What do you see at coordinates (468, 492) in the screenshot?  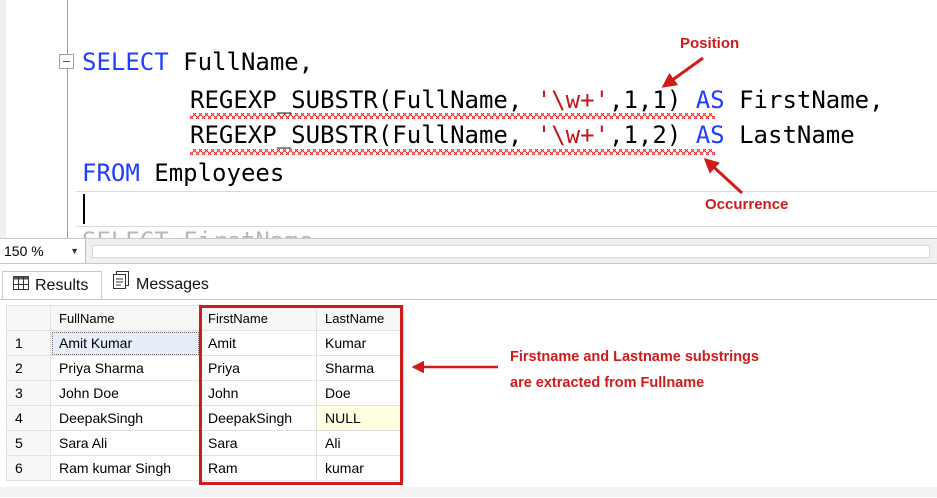 I see `grid-bottom-edge` at bounding box center [468, 492].